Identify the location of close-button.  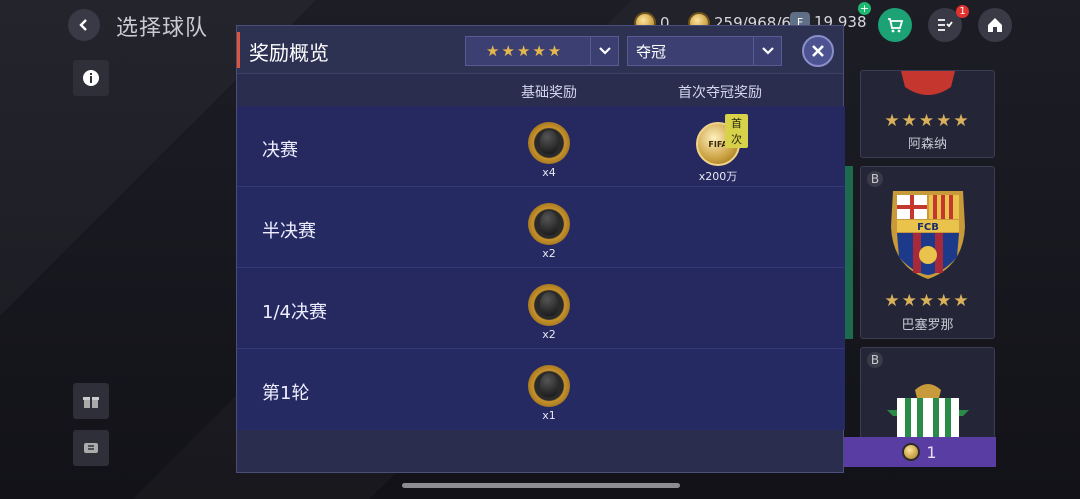
(818, 51).